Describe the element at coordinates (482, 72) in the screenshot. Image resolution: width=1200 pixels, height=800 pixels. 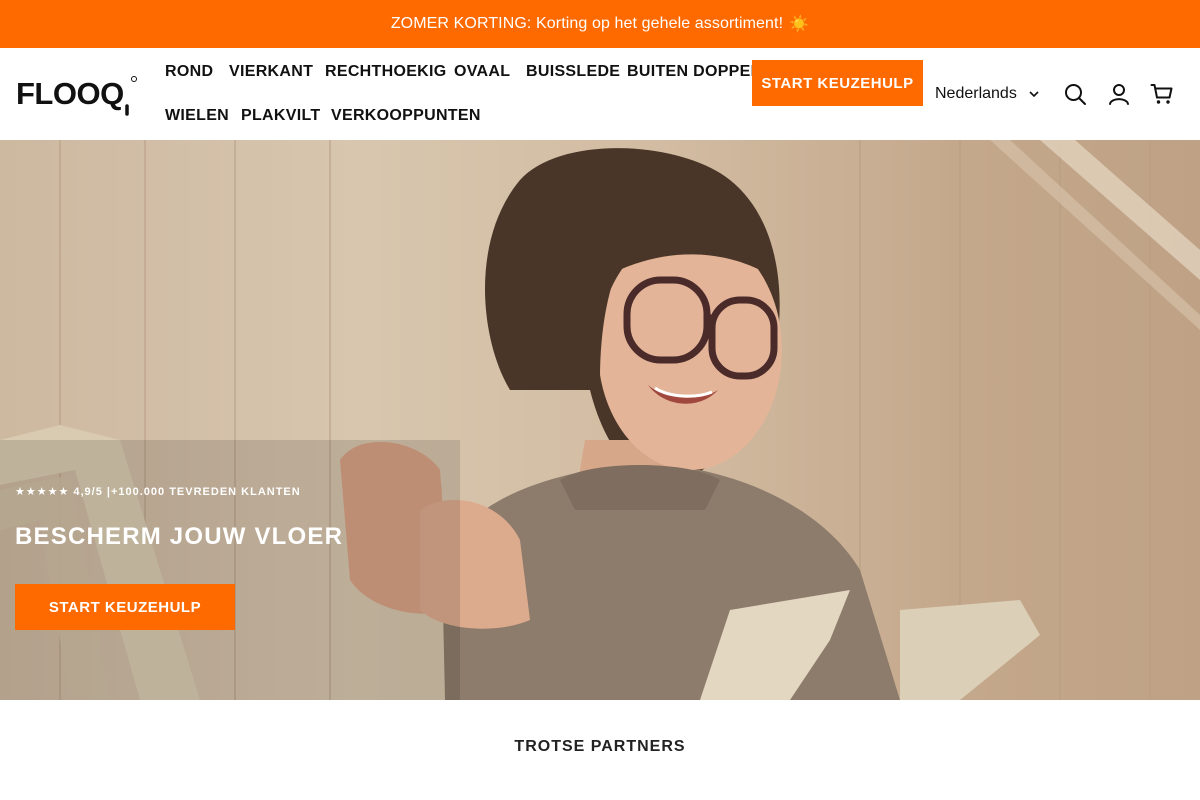
I see `nav-item-ovaal: OVAAL` at that location.